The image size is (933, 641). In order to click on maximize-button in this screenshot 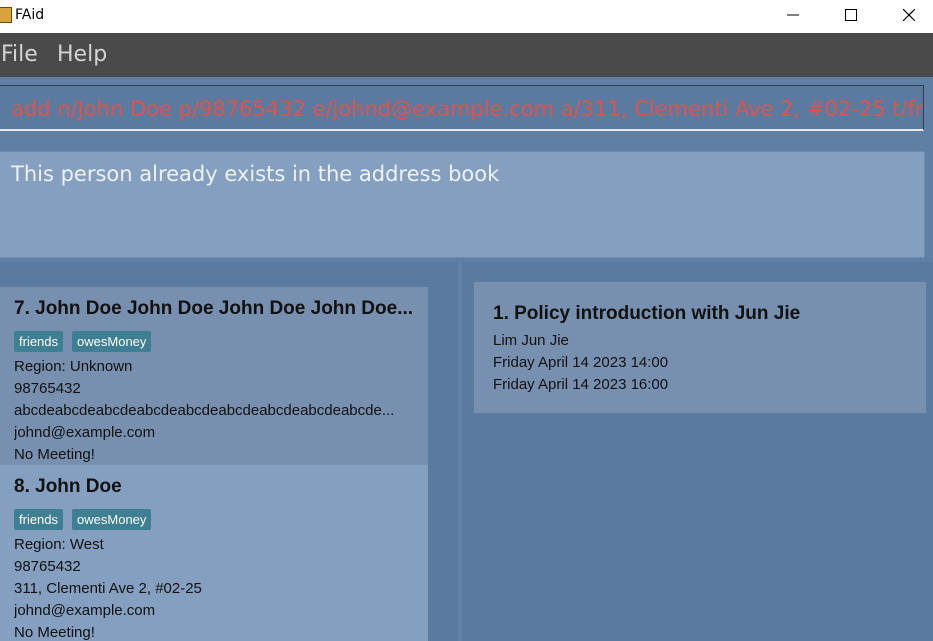, I will do `click(851, 15)`.